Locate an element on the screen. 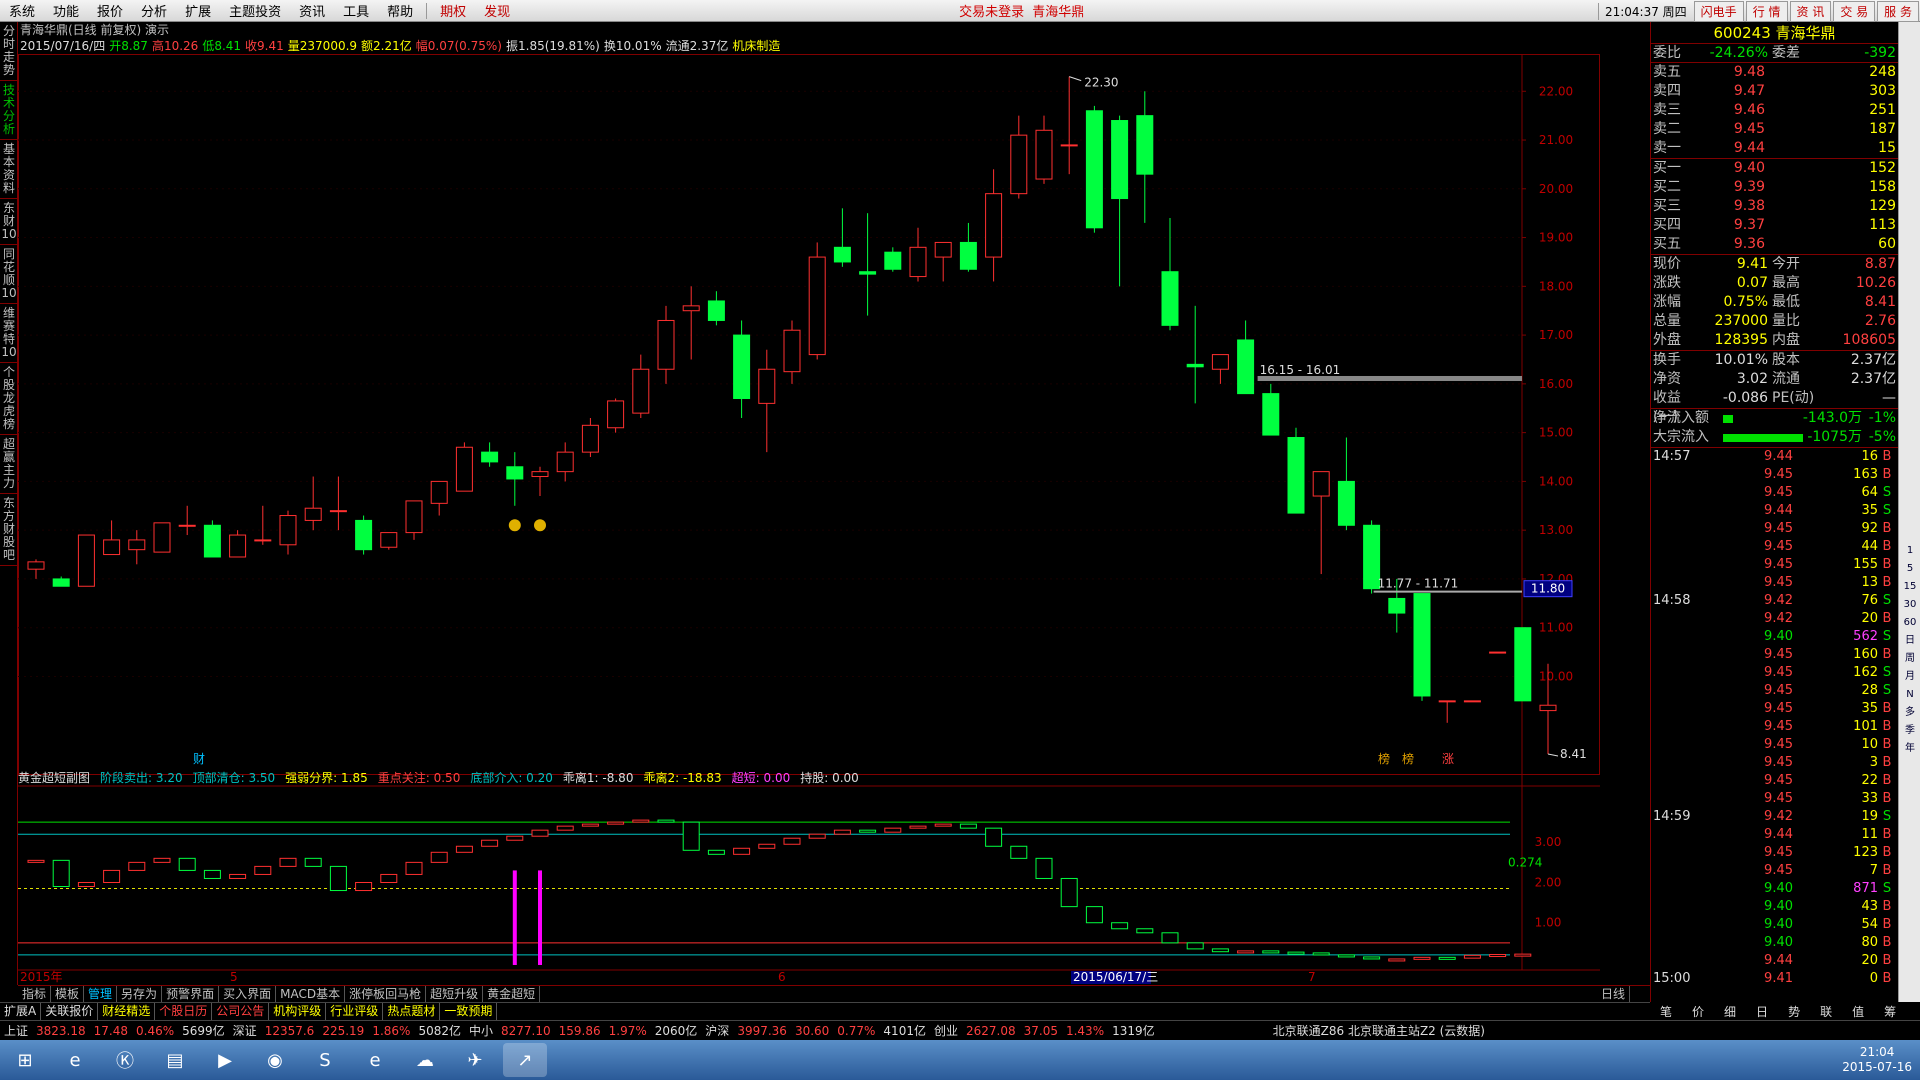 This screenshot has width=1920, height=1080. period-button-10: 季 is located at coordinates (1910, 730).